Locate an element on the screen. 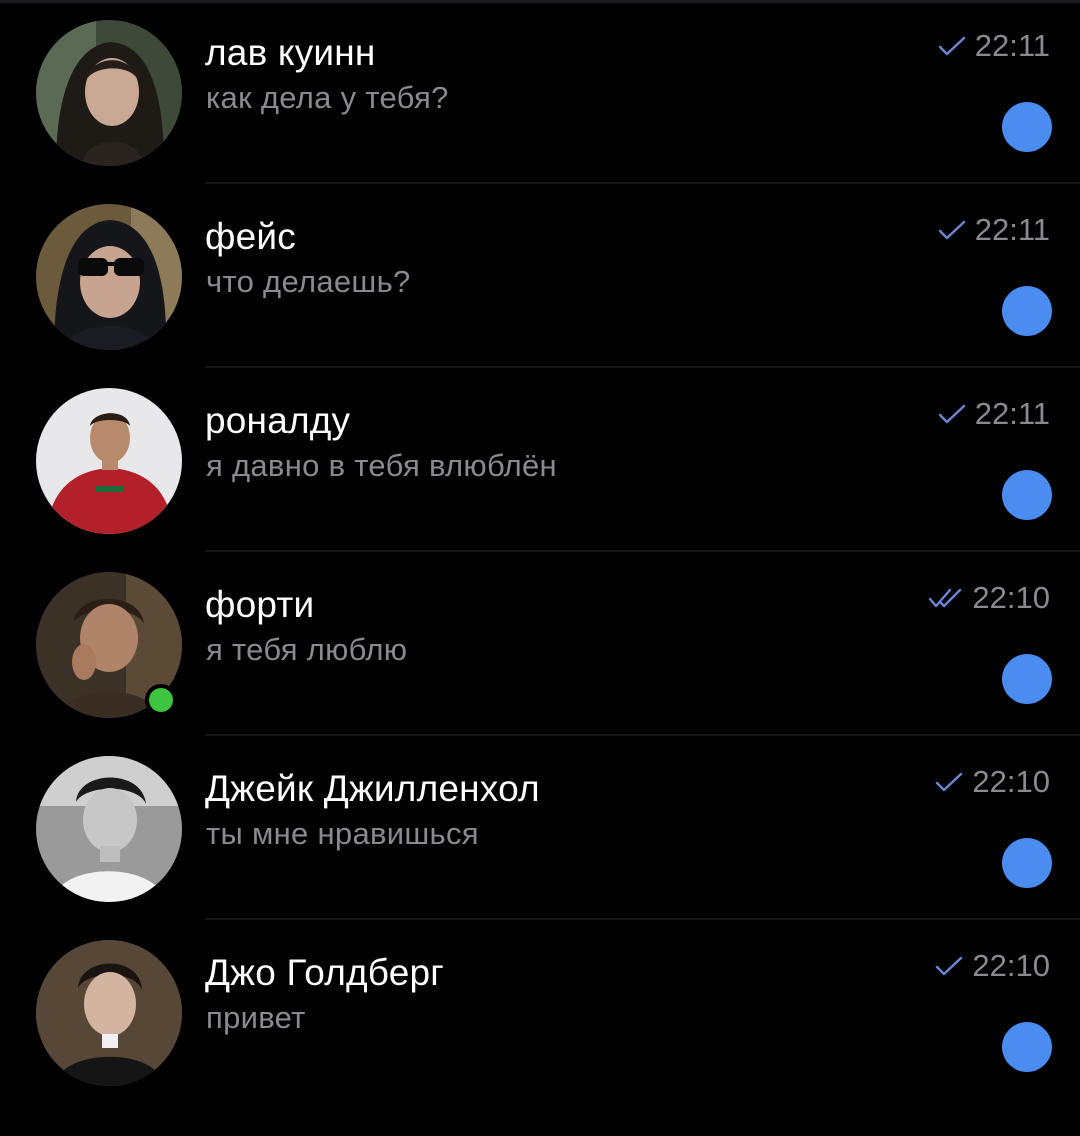  chat-name: Джо Голдберг is located at coordinates (324, 972).